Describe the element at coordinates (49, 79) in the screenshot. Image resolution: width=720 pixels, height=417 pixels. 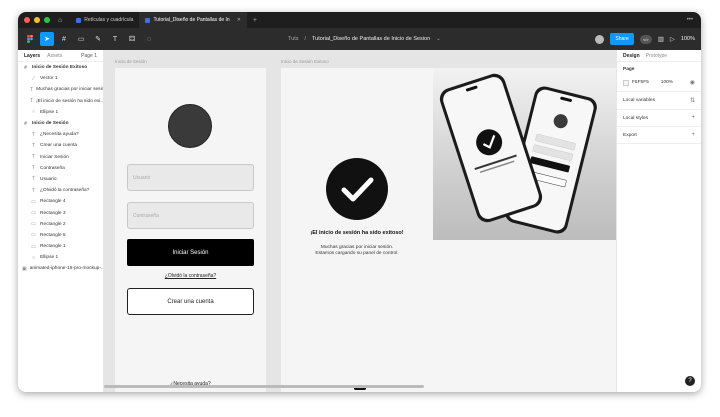
I see `layer-label: Vector 1` at that location.